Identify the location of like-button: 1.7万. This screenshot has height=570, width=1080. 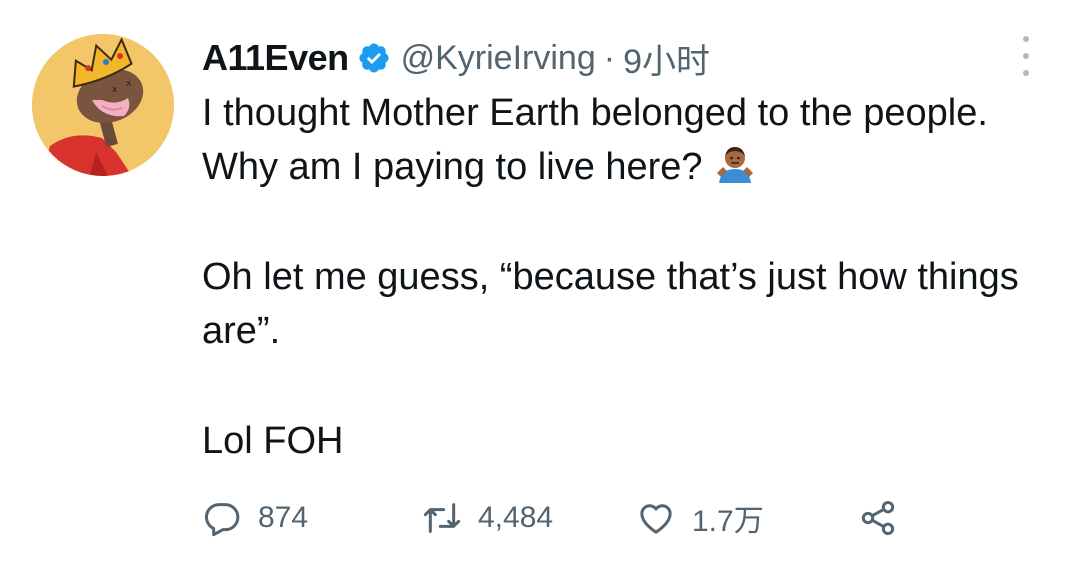
(700, 518).